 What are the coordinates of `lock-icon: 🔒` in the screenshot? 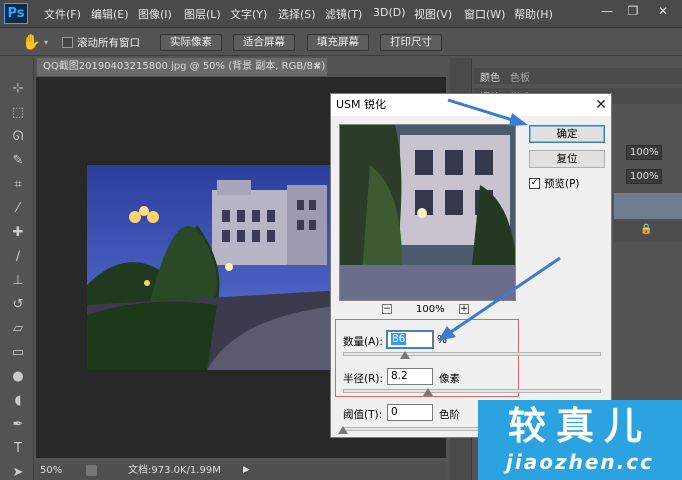 It's located at (646, 229).